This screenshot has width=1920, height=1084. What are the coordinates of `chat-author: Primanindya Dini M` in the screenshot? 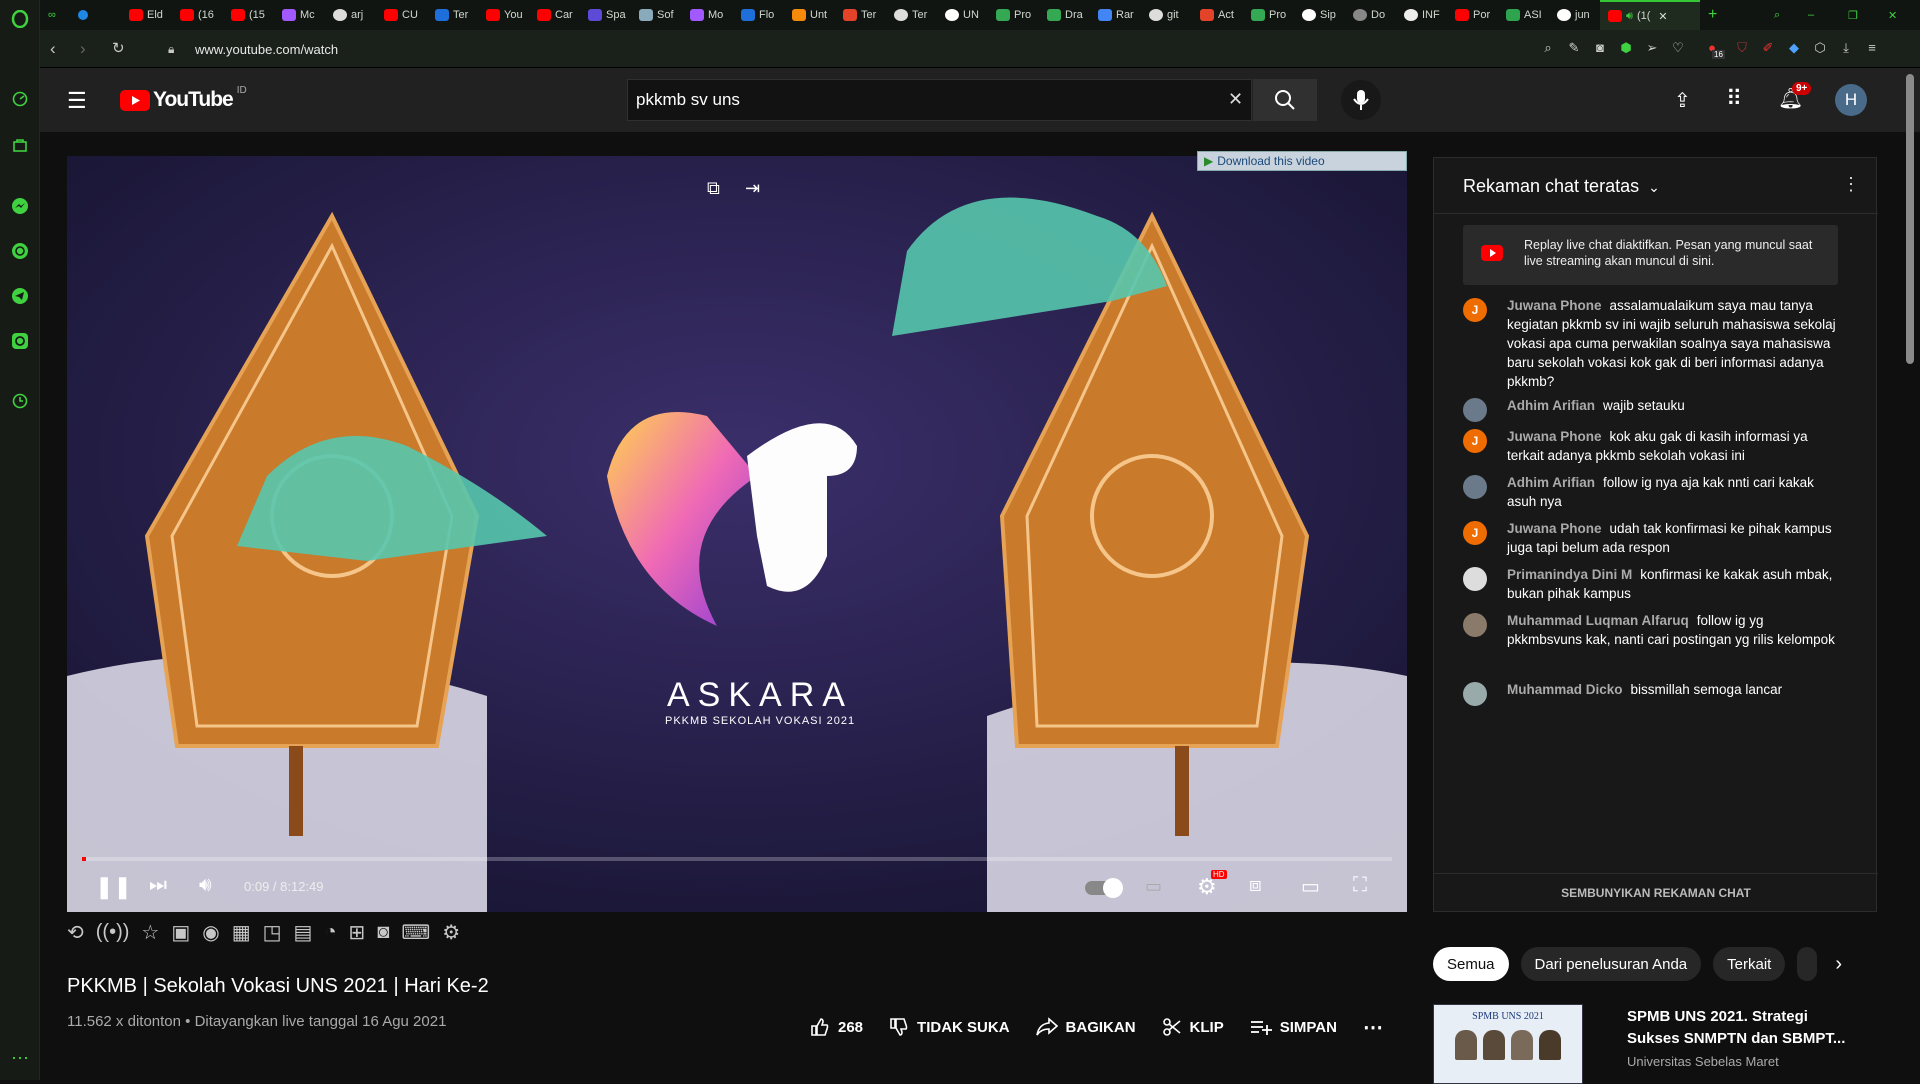 It's located at (1569, 574).